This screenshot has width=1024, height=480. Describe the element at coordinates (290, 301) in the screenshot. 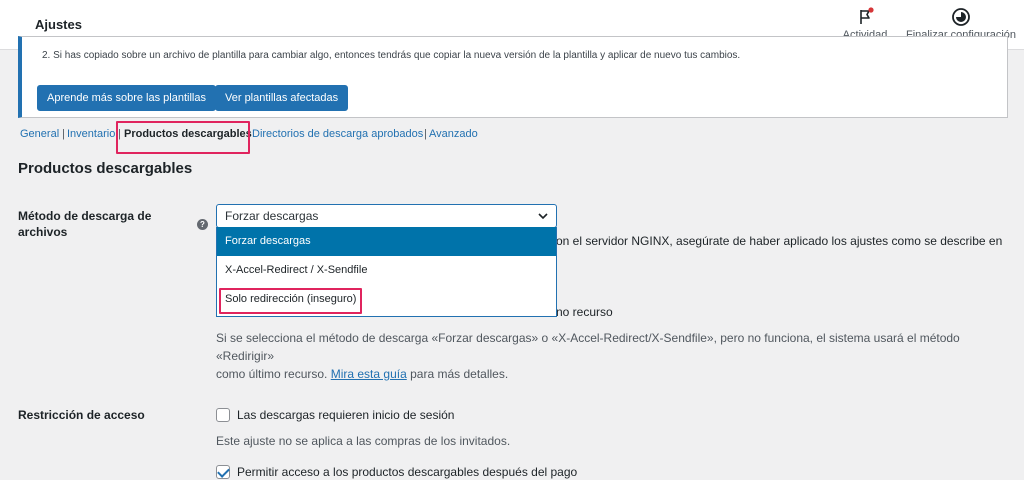

I see `option-highlight-box` at that location.